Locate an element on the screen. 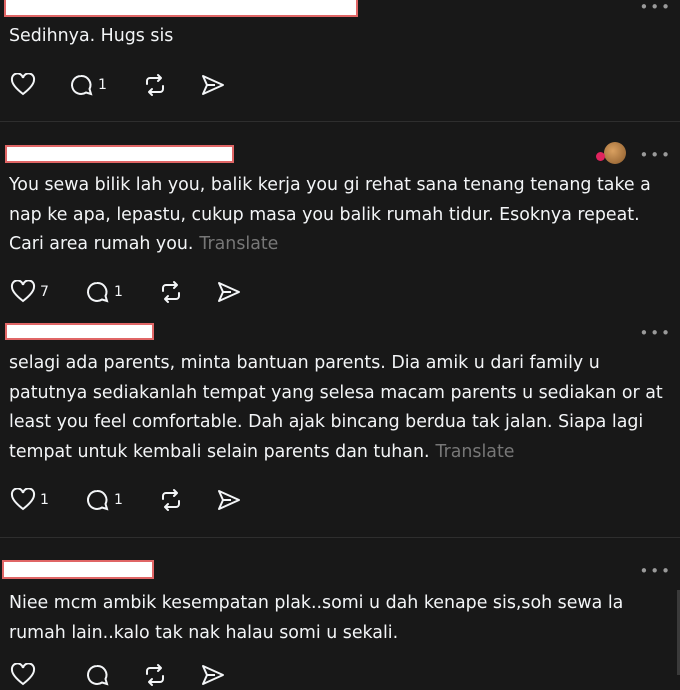  post-text: Sedihnya. Hugs sis is located at coordinates (91, 36).